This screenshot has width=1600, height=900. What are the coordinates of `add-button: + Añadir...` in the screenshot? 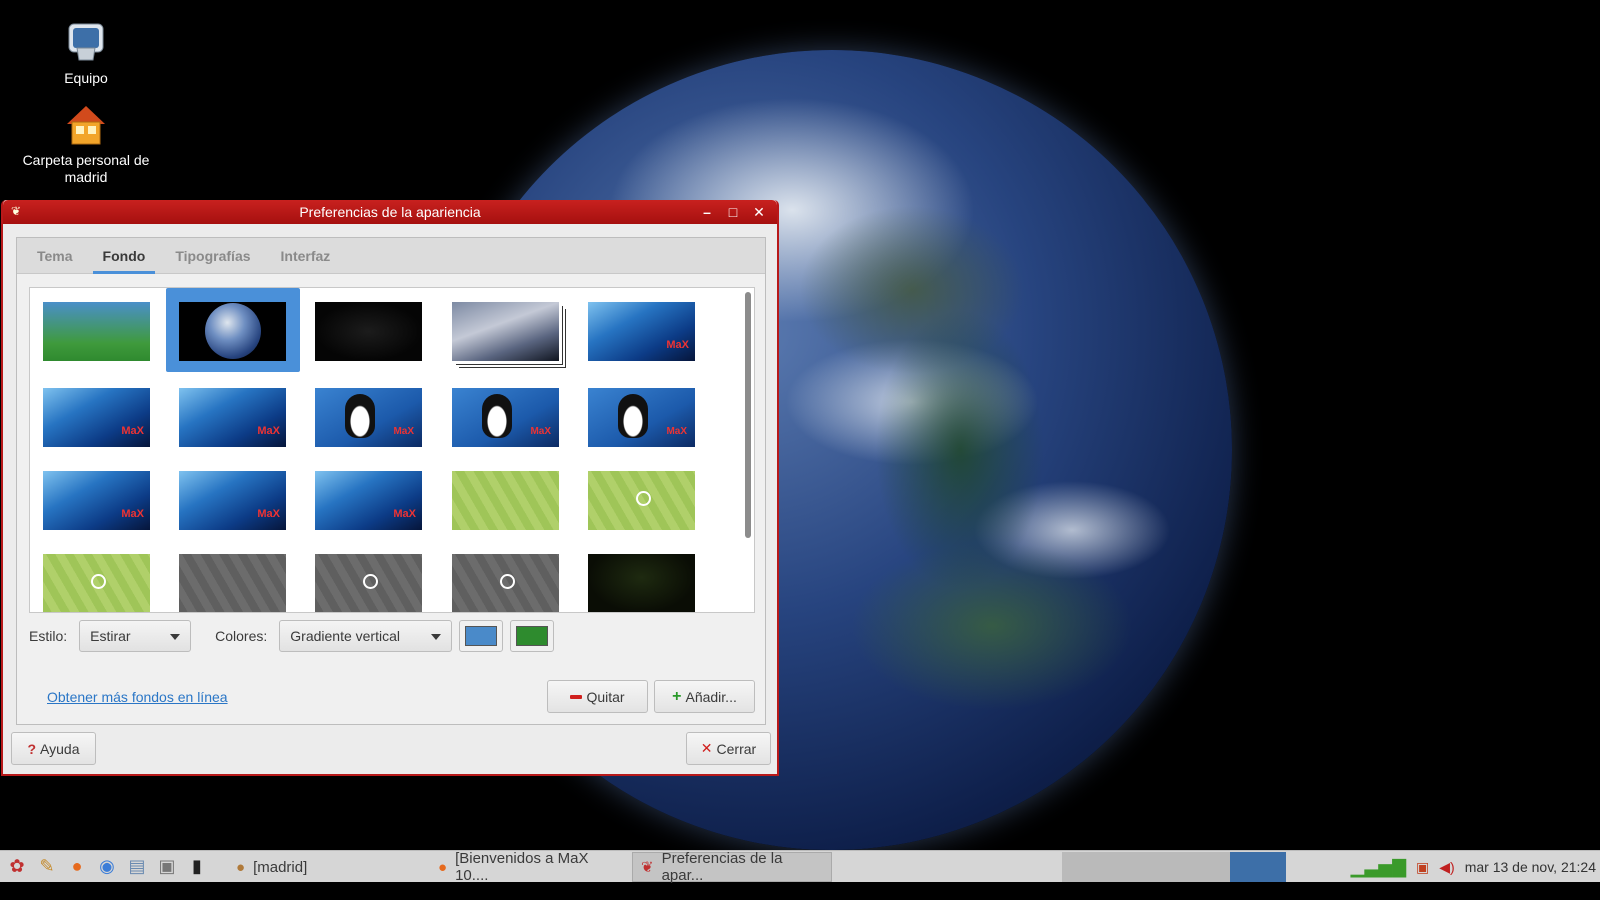 It's located at (704, 696).